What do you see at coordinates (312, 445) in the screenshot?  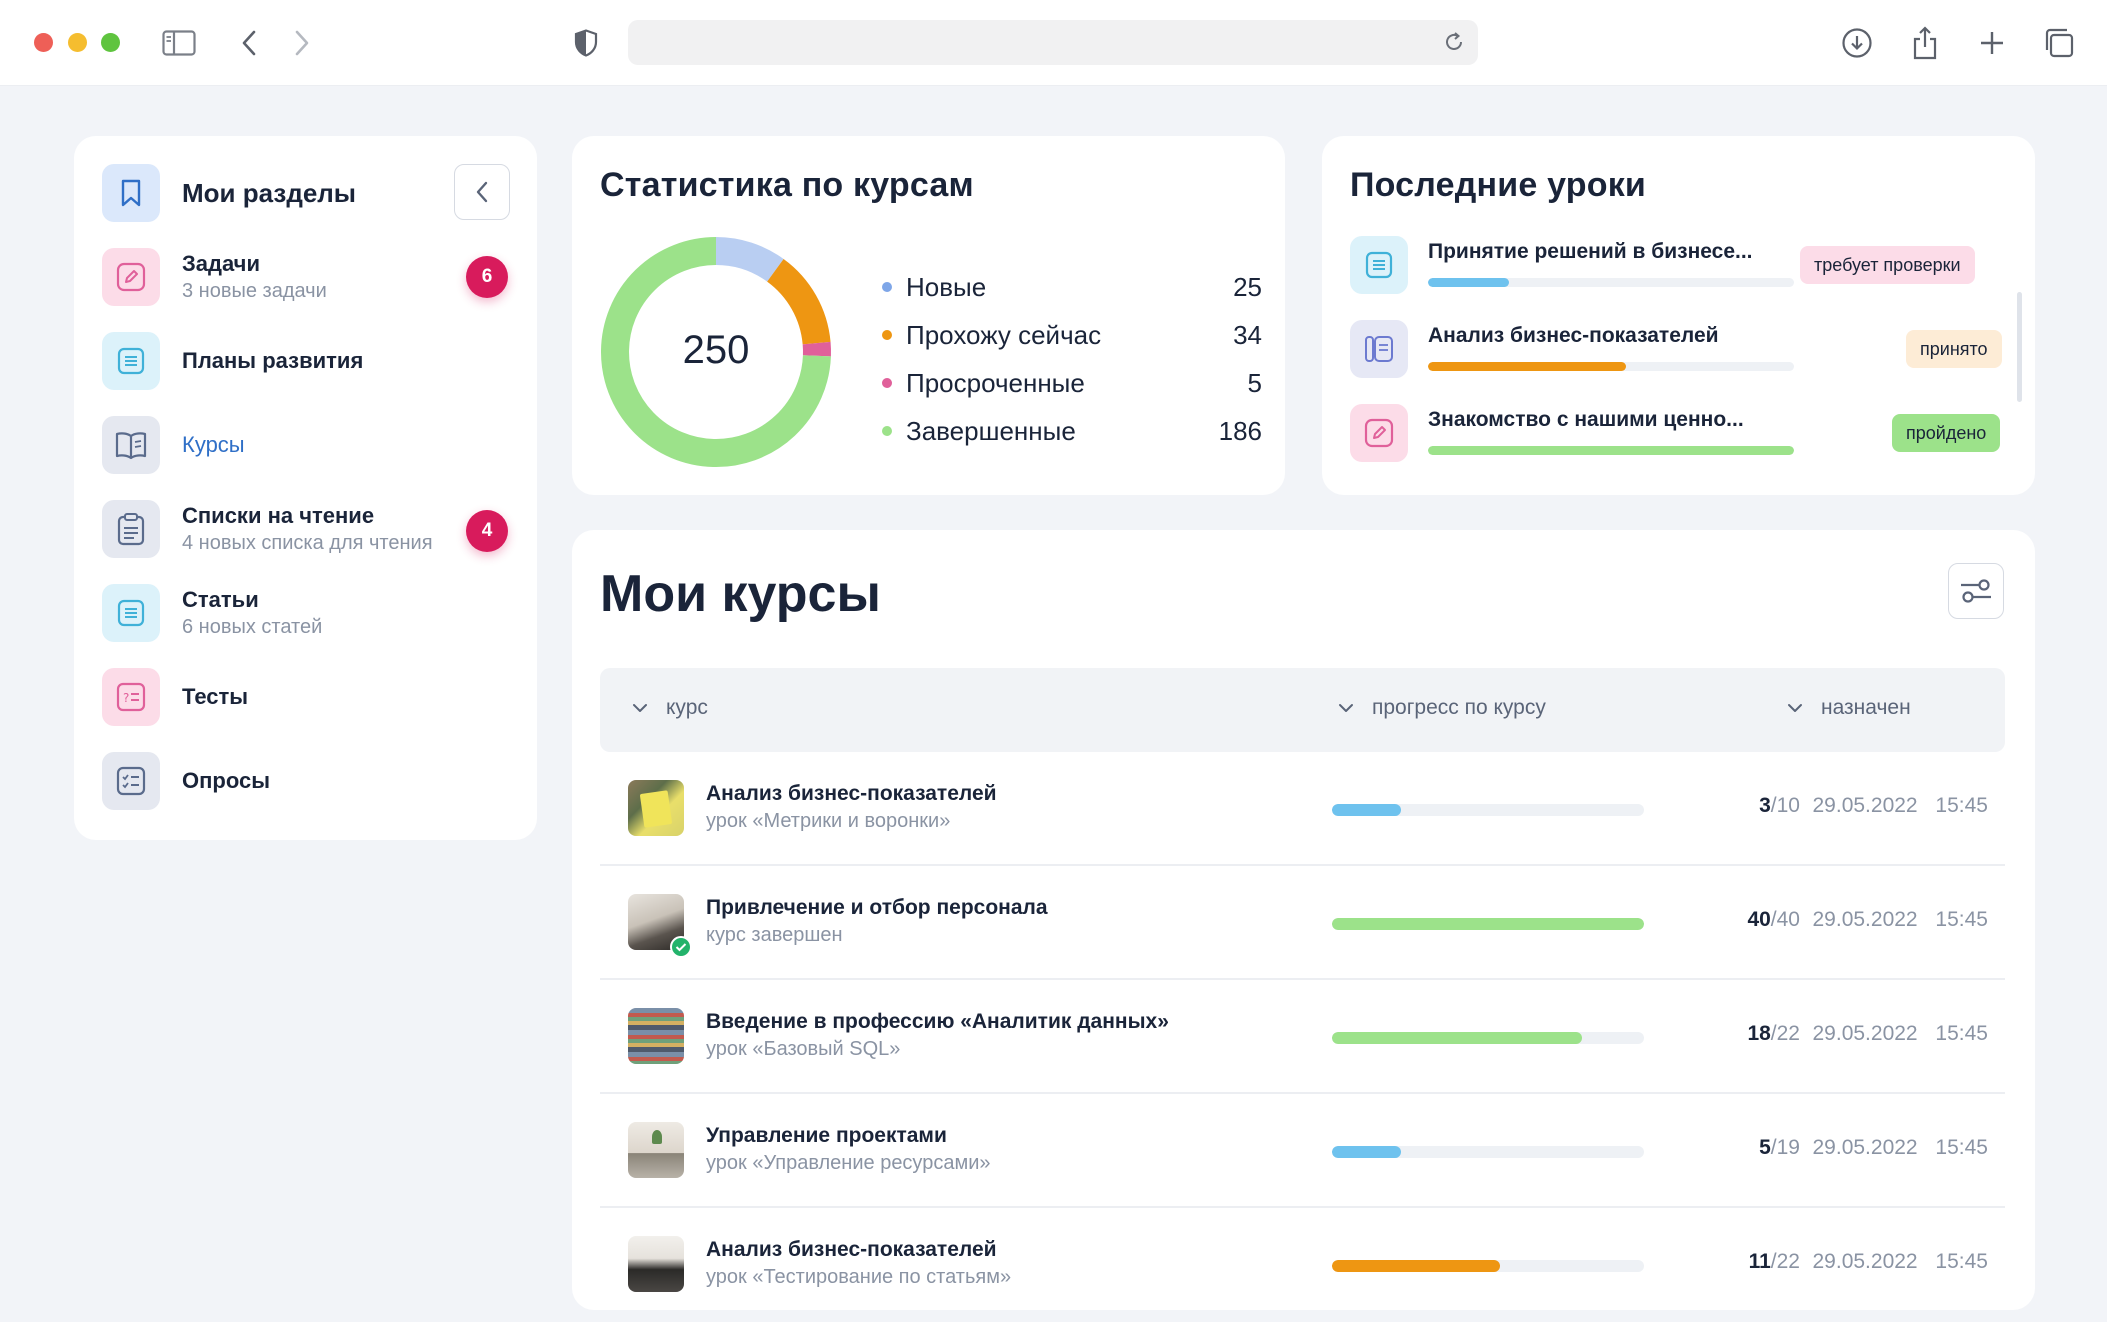 I see `sidebar-item-courses: Курсы` at bounding box center [312, 445].